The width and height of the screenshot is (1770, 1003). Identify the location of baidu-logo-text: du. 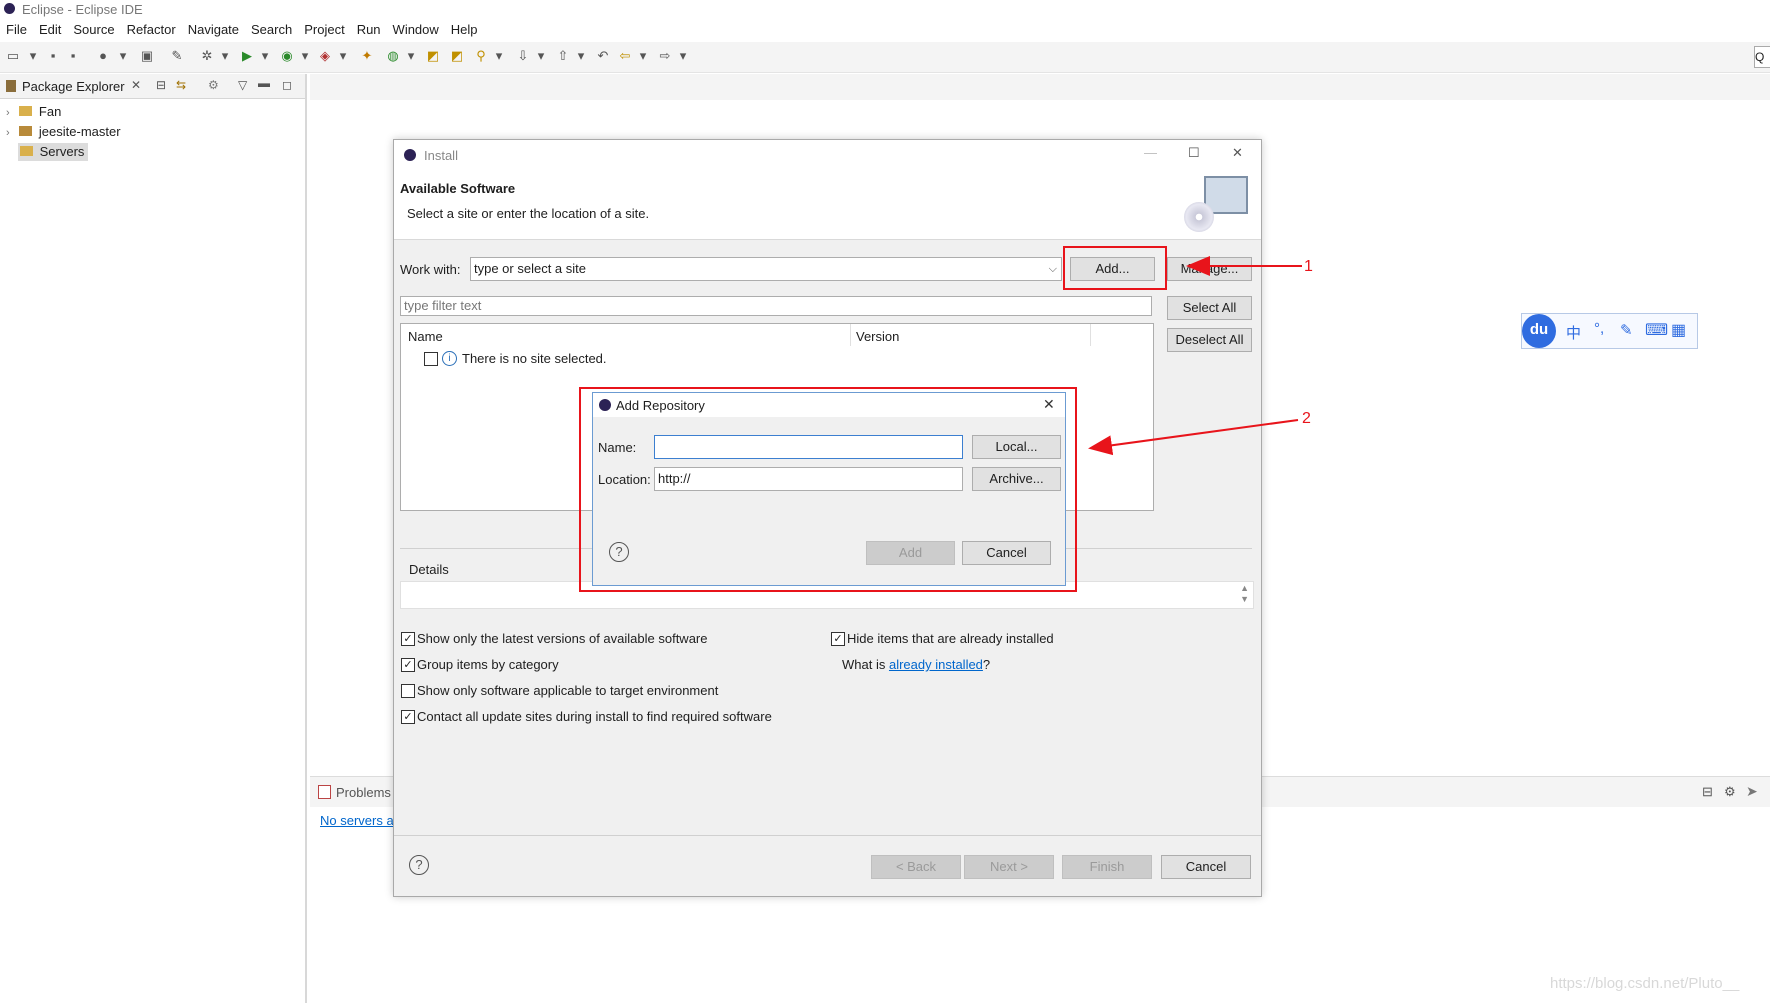
(1539, 329).